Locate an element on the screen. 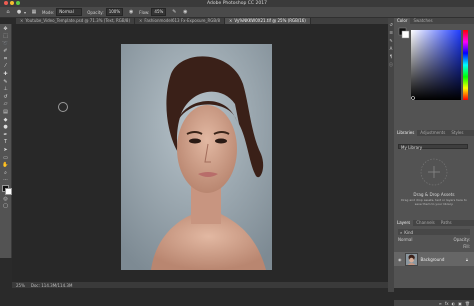 The image size is (474, 306). lock-icon: 🔒︎ is located at coordinates (466, 259).